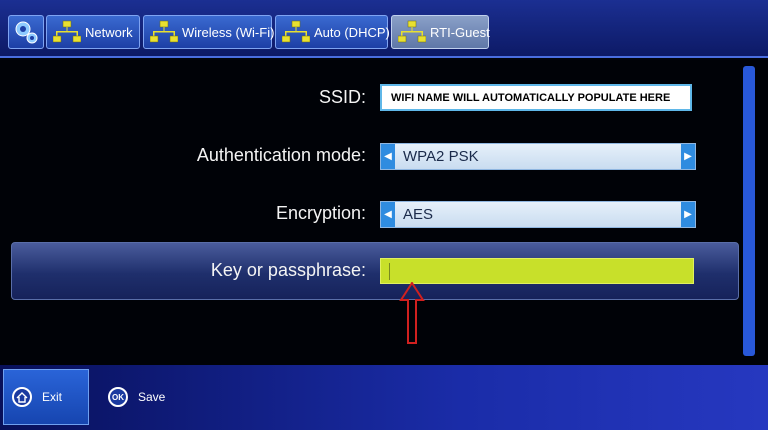  I want to click on exit-button: Exit, so click(46, 397).